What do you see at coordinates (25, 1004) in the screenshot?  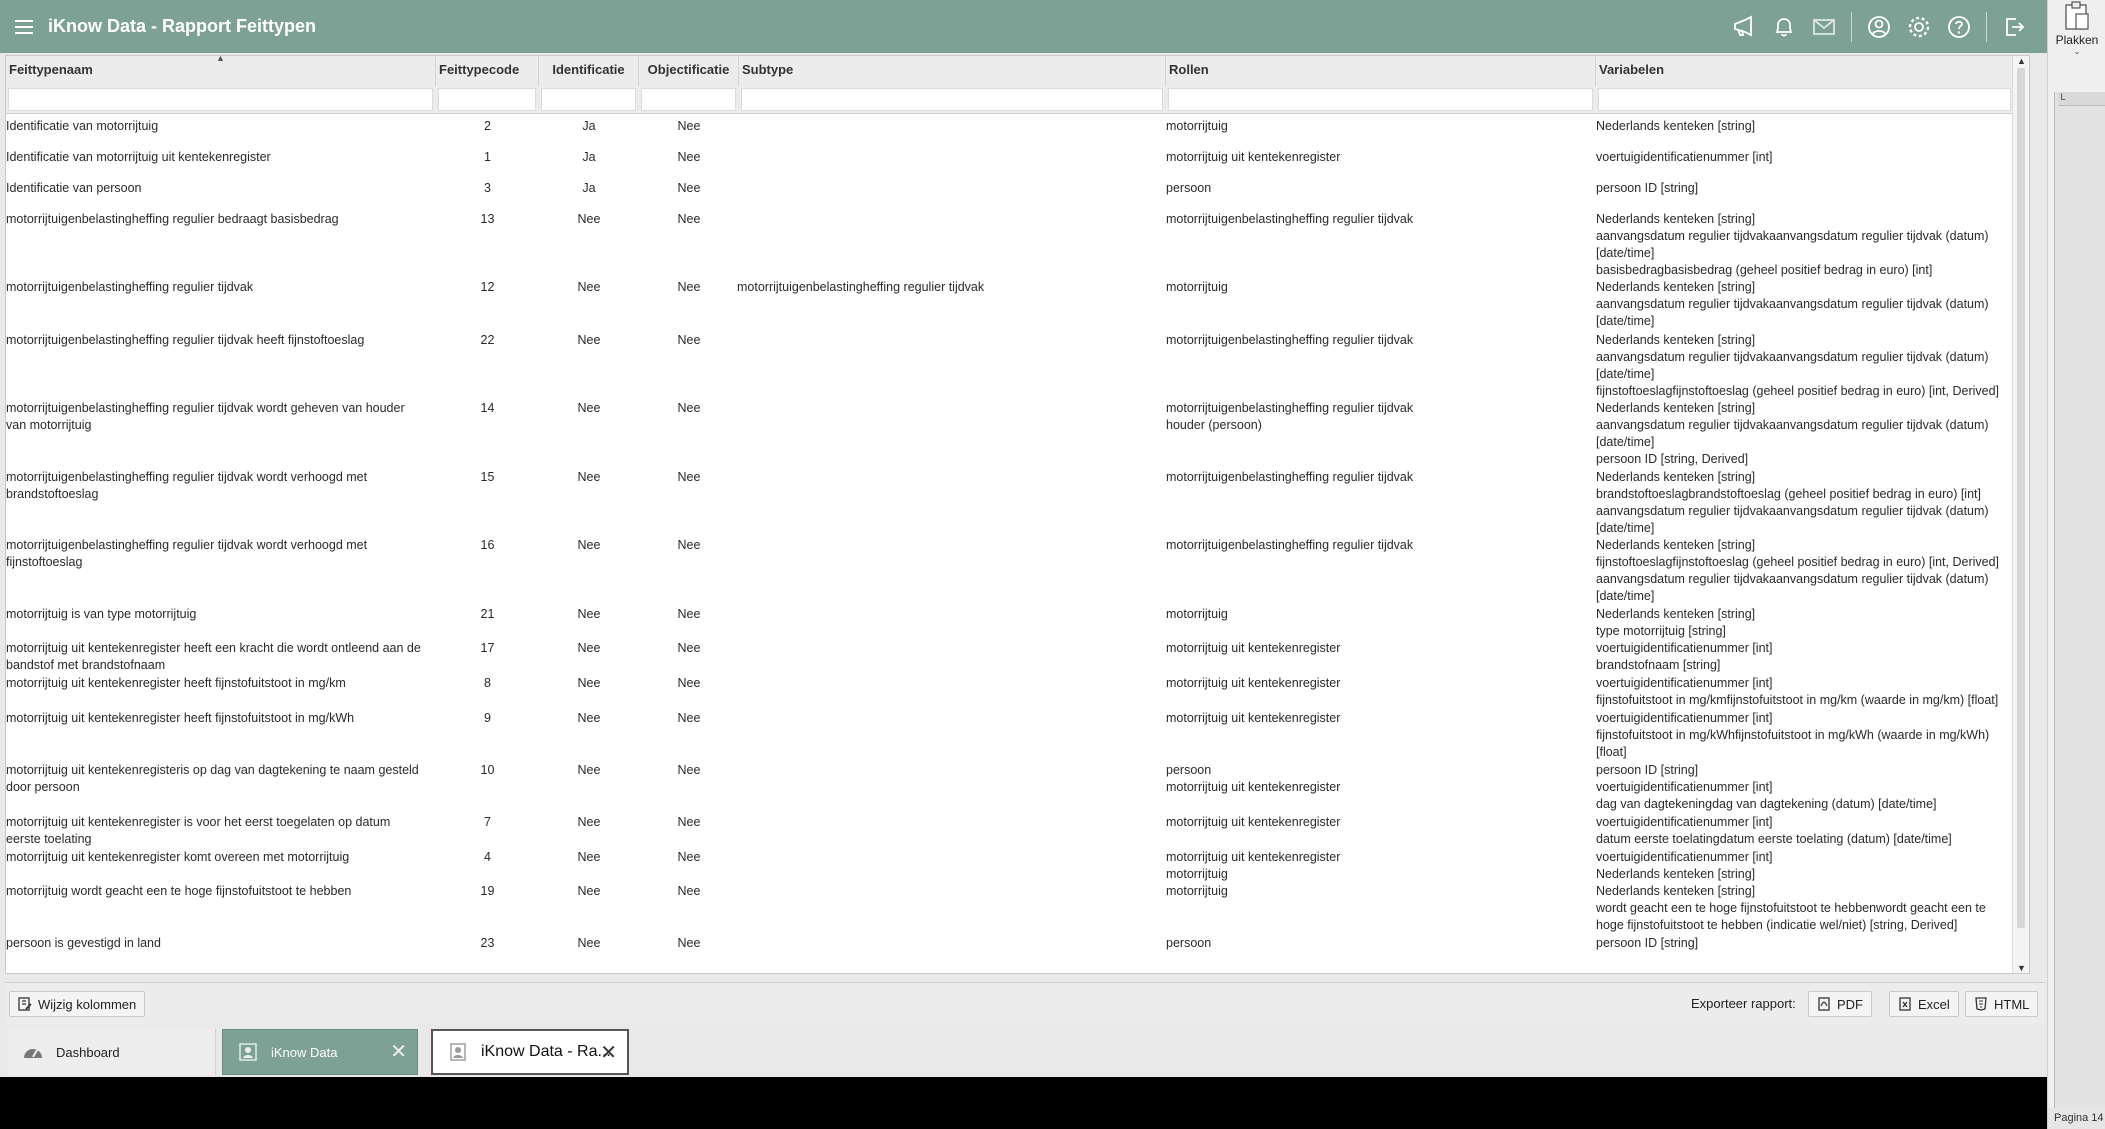 I see `edit-columns-icon` at bounding box center [25, 1004].